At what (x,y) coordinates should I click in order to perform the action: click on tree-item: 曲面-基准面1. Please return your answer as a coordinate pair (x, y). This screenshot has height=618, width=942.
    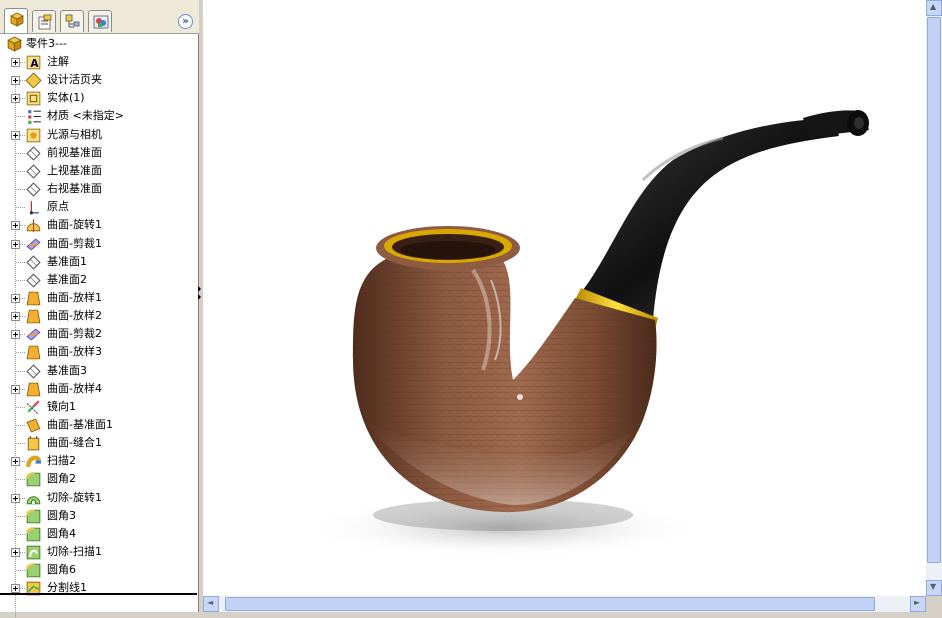
    Looking at the image, I should click on (98, 425).